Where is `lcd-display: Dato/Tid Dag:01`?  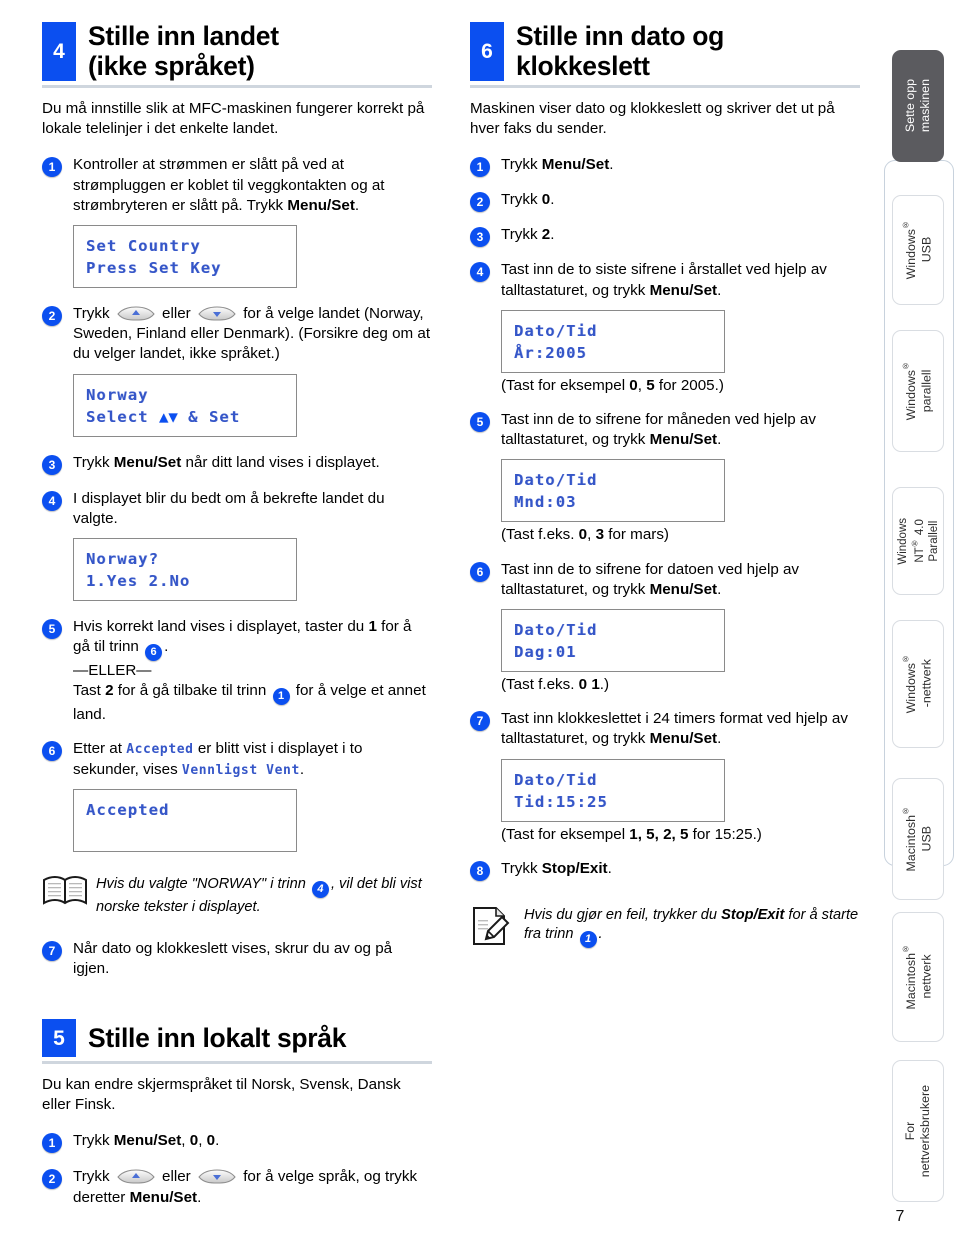
lcd-display: Dato/Tid Dag:01 is located at coordinates (613, 641).